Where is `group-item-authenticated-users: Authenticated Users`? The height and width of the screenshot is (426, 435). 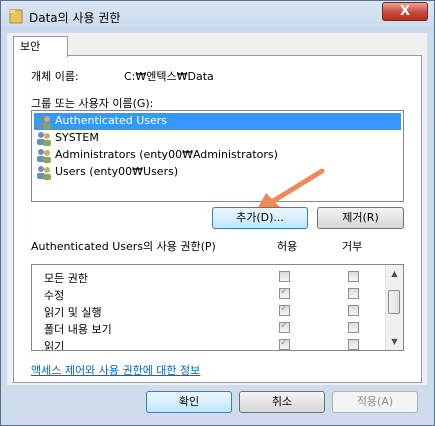
group-item-authenticated-users: Authenticated Users is located at coordinates (217, 121).